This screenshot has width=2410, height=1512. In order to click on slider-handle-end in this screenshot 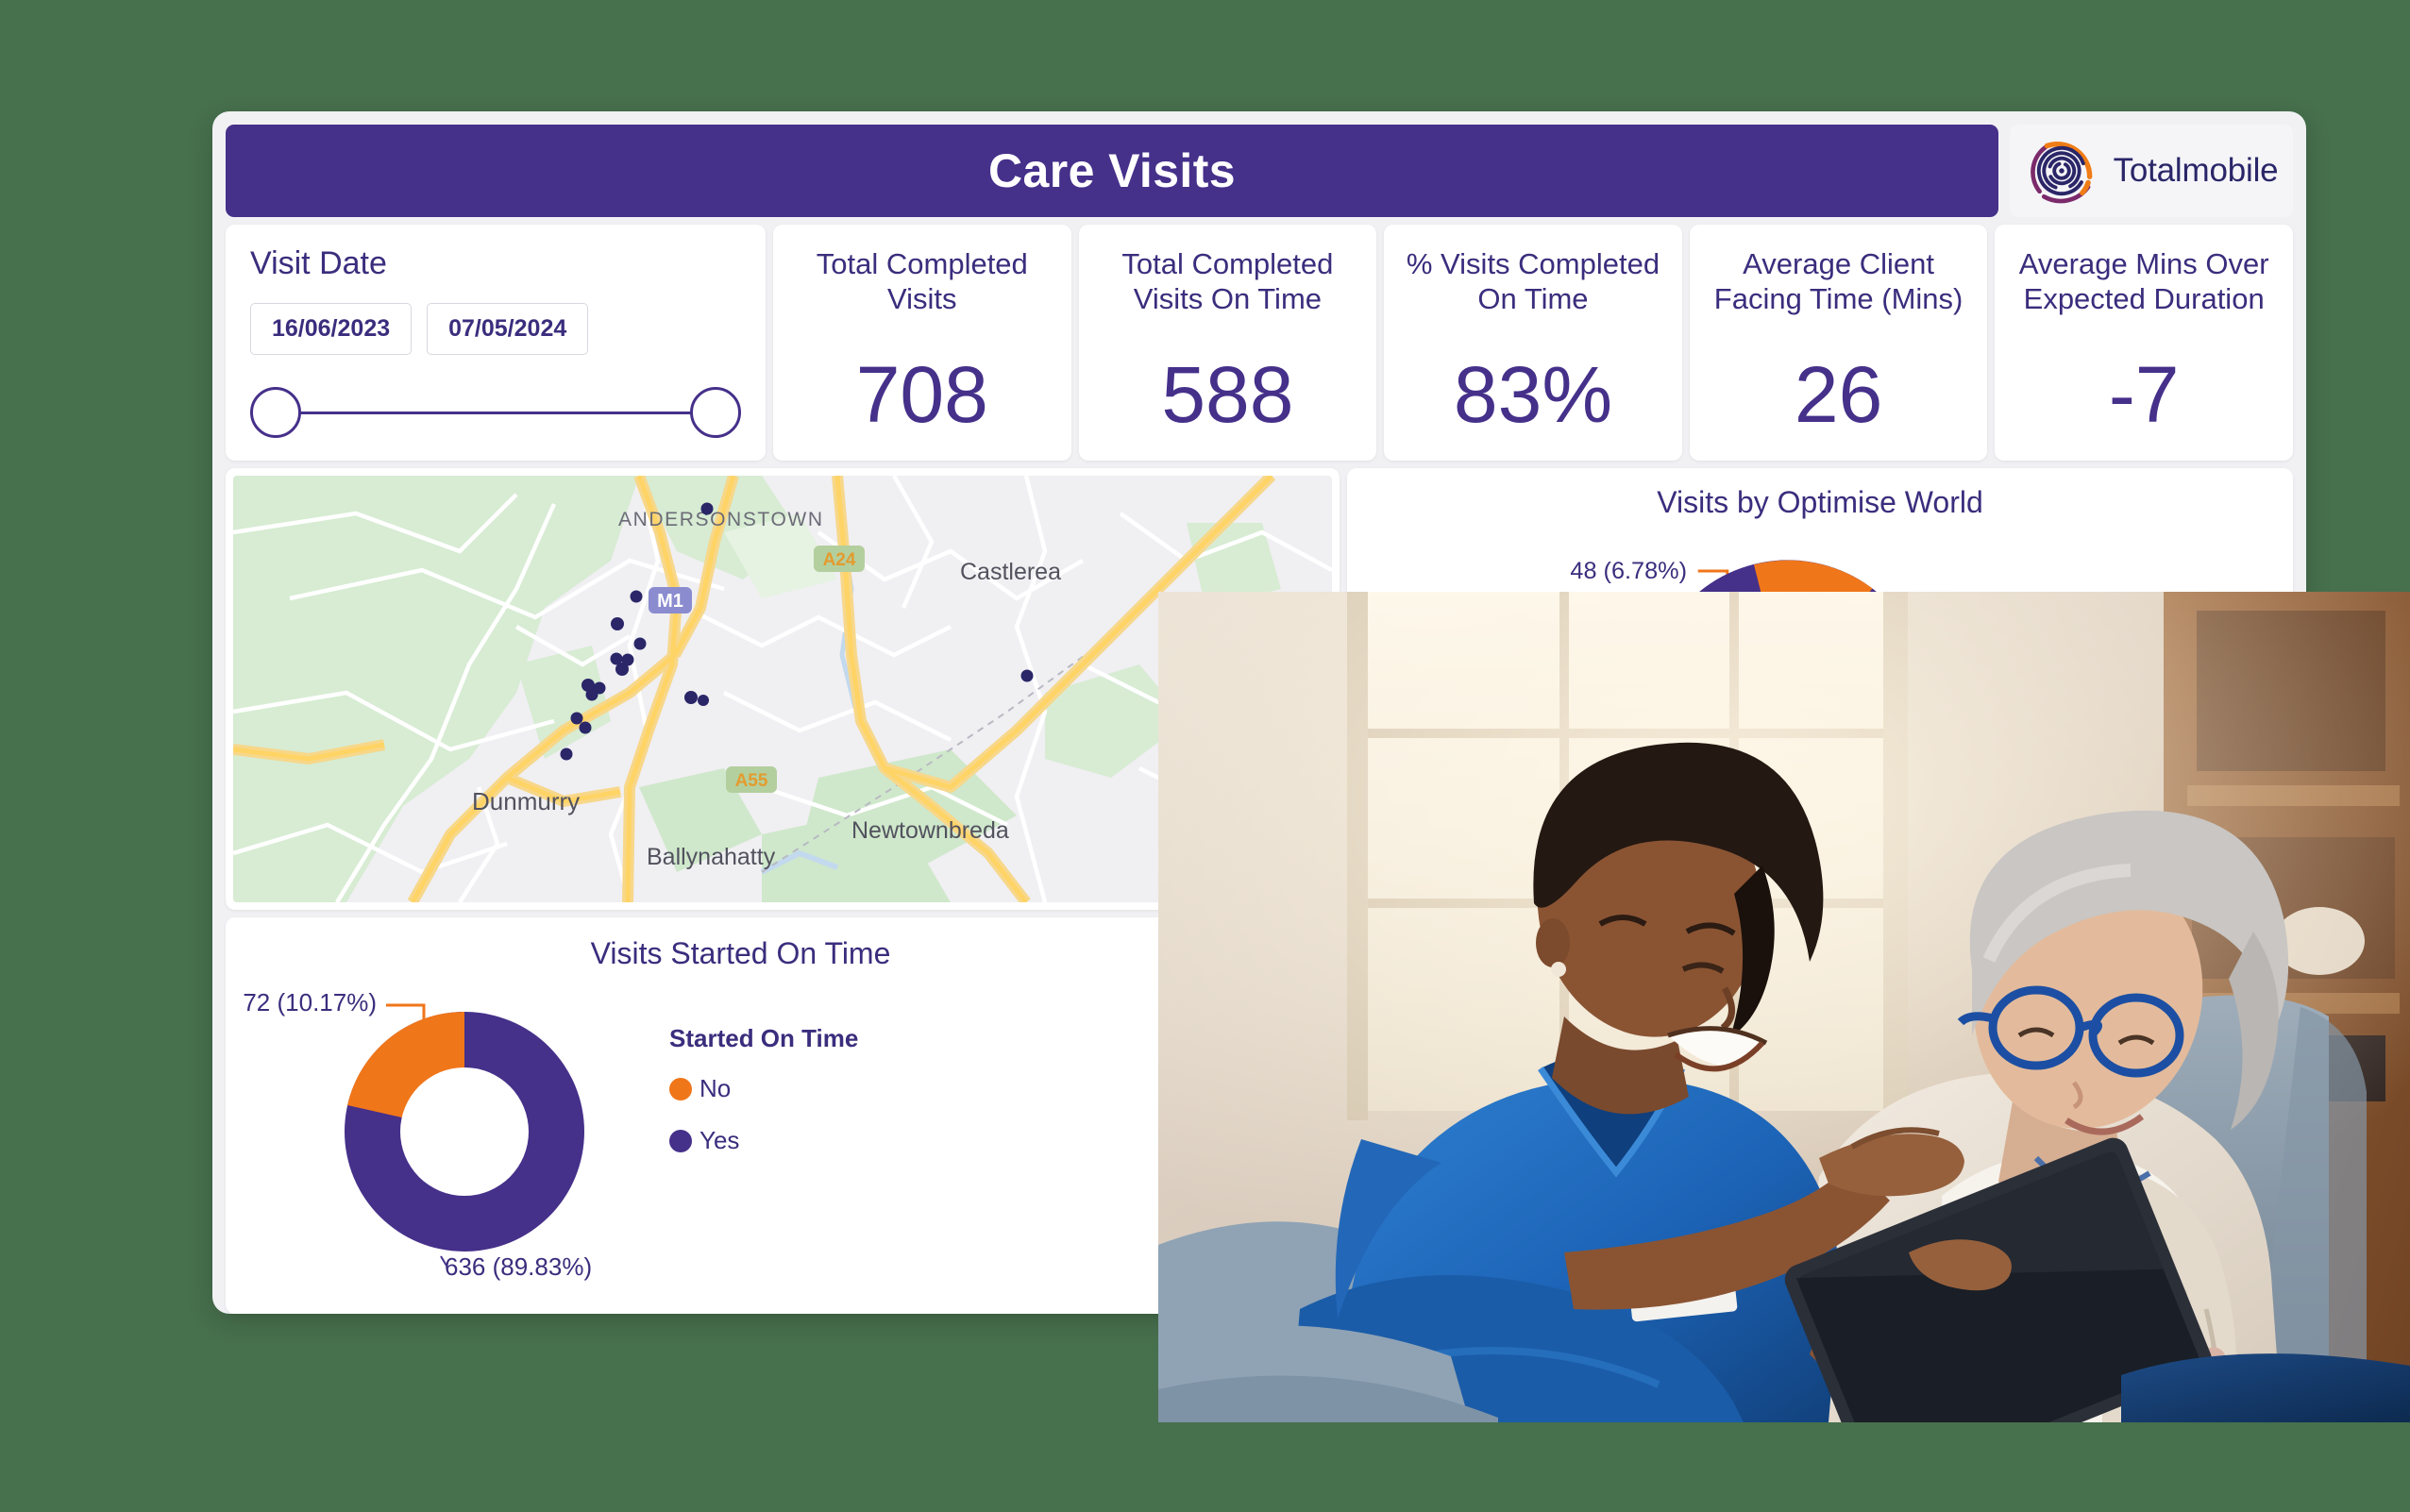, I will do `click(715, 412)`.